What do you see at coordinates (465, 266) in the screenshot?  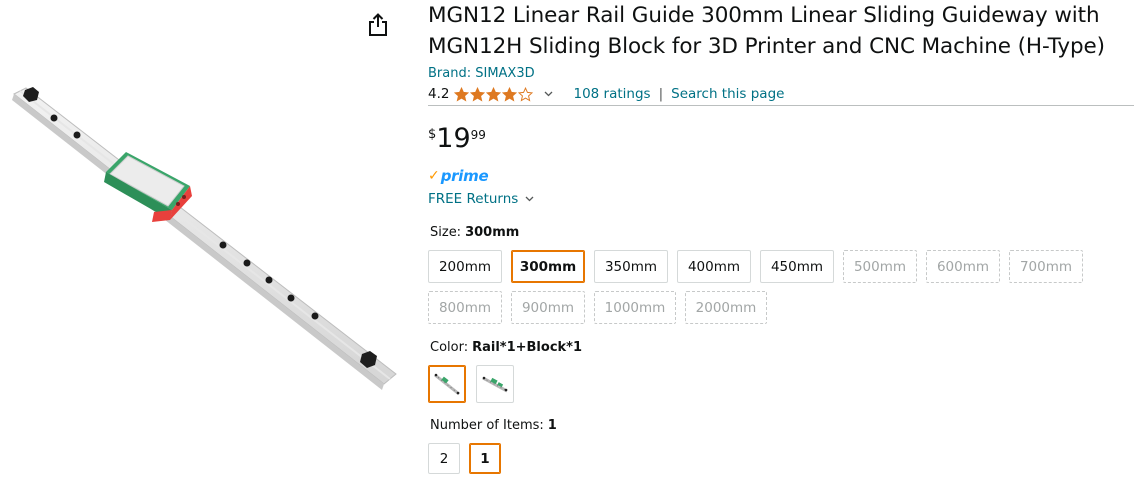 I see `size-option-200mm: 200mm` at bounding box center [465, 266].